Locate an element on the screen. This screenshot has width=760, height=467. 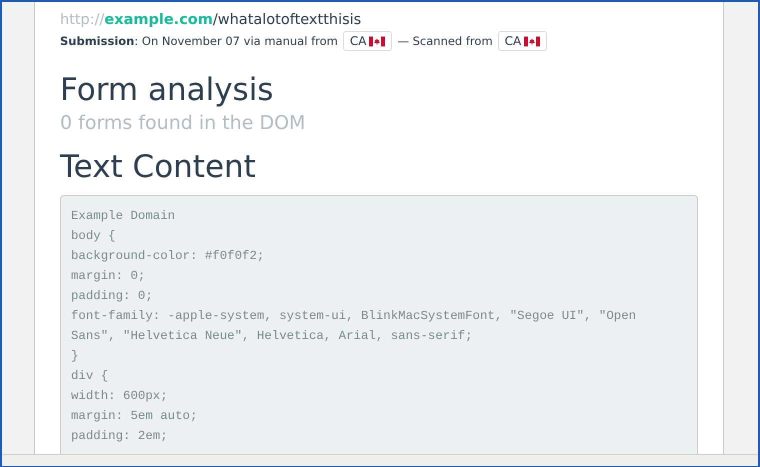
code-line: } is located at coordinates (75, 356).